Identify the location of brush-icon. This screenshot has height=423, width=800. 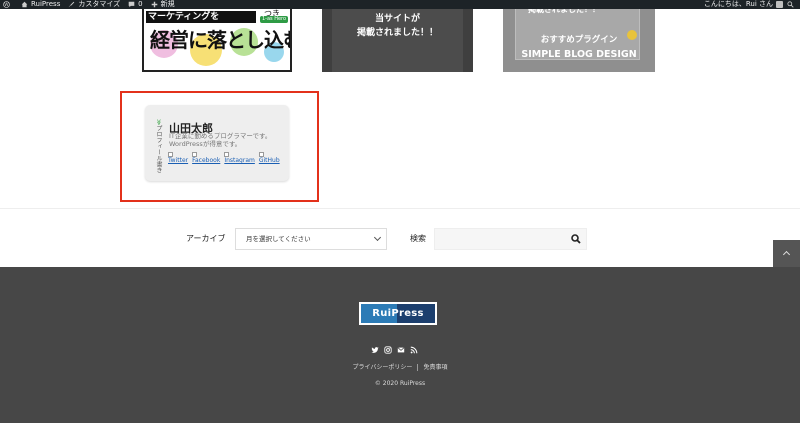
(72, 4).